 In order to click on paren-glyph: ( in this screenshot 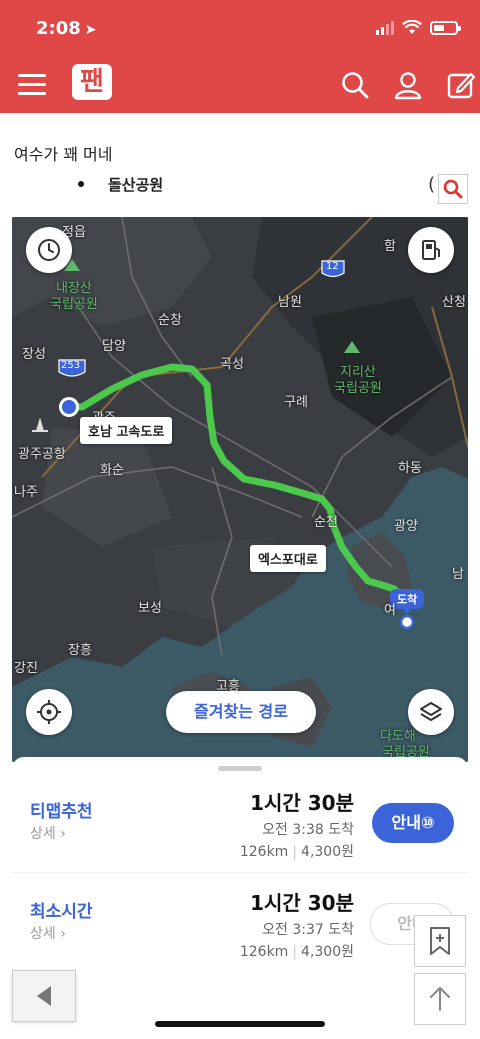, I will do `click(432, 184)`.